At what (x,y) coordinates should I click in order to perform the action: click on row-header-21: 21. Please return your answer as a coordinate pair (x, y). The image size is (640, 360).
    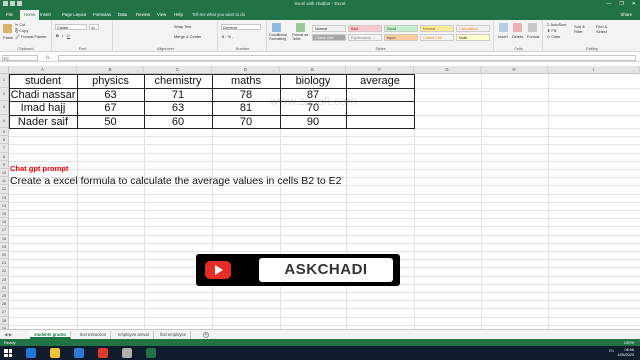
    Looking at the image, I should click on (4, 263).